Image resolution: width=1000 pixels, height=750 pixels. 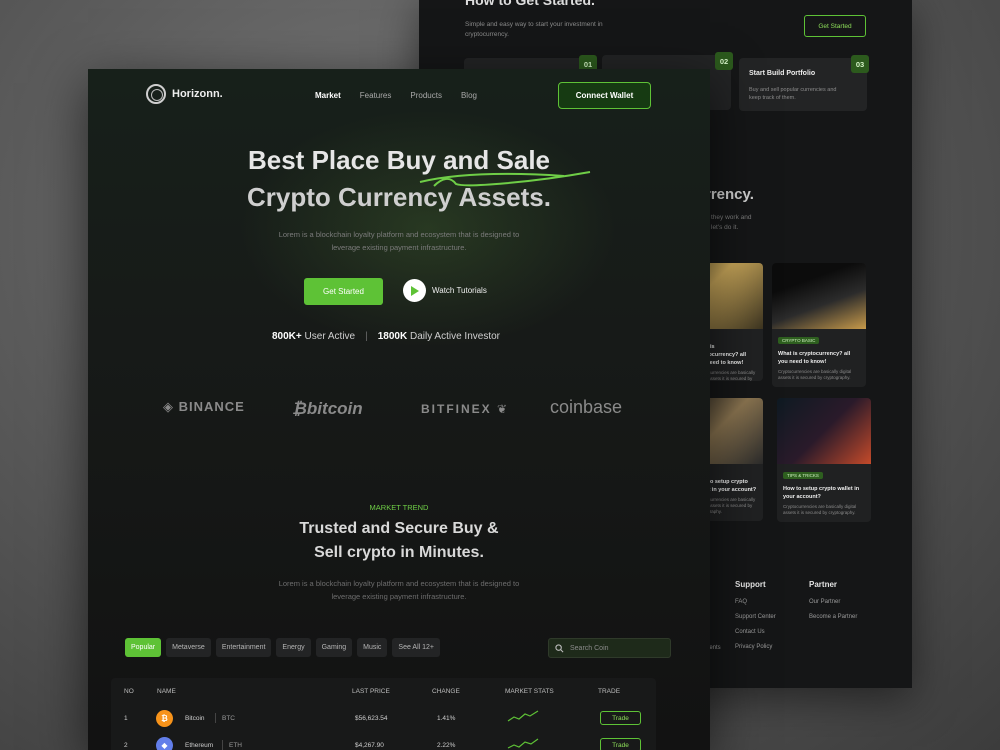 What do you see at coordinates (750, 584) in the screenshot?
I see `footer-heading: Support` at bounding box center [750, 584].